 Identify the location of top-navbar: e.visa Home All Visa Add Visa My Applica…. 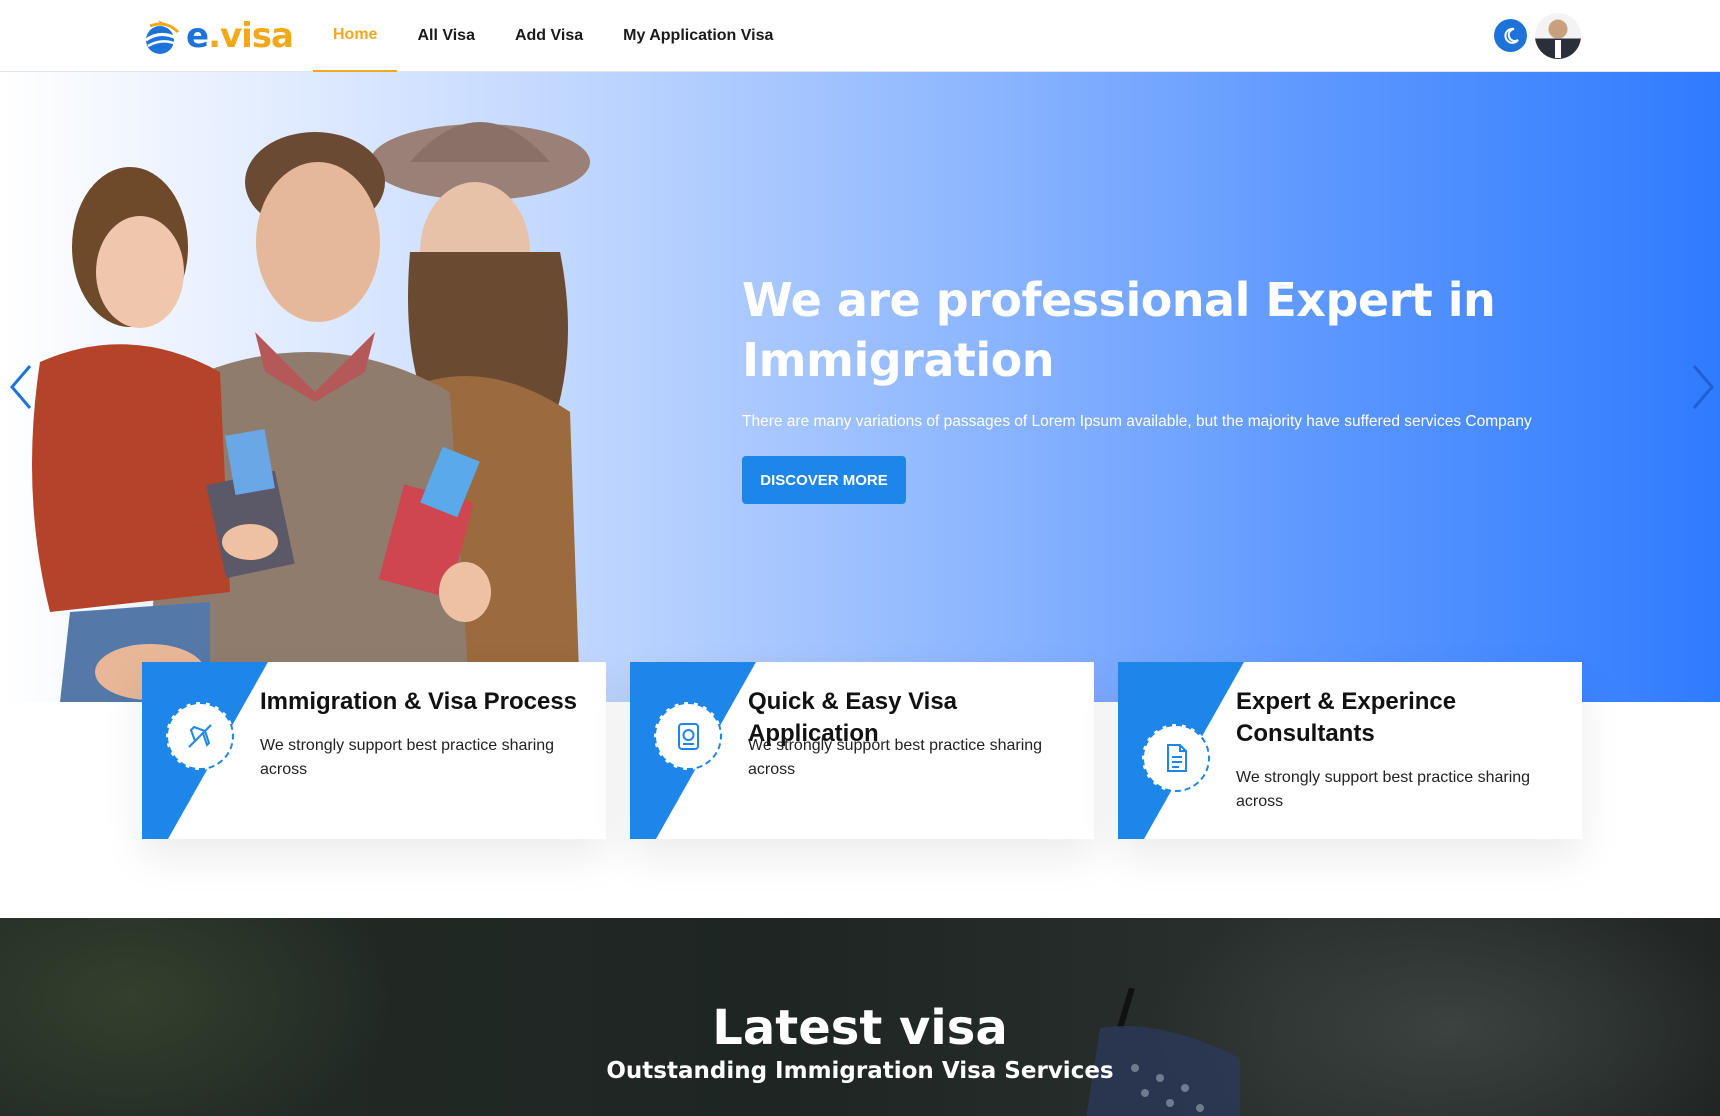
(860, 36).